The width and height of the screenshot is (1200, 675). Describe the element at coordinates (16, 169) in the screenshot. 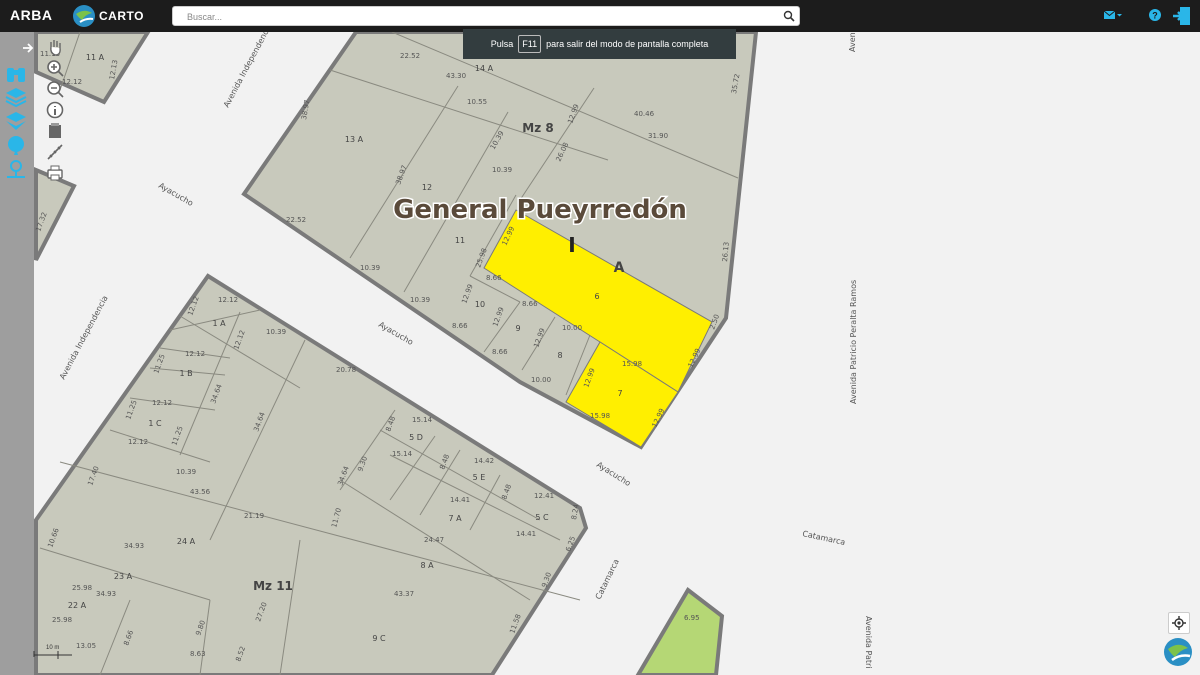

I see `user-pin-icon` at that location.